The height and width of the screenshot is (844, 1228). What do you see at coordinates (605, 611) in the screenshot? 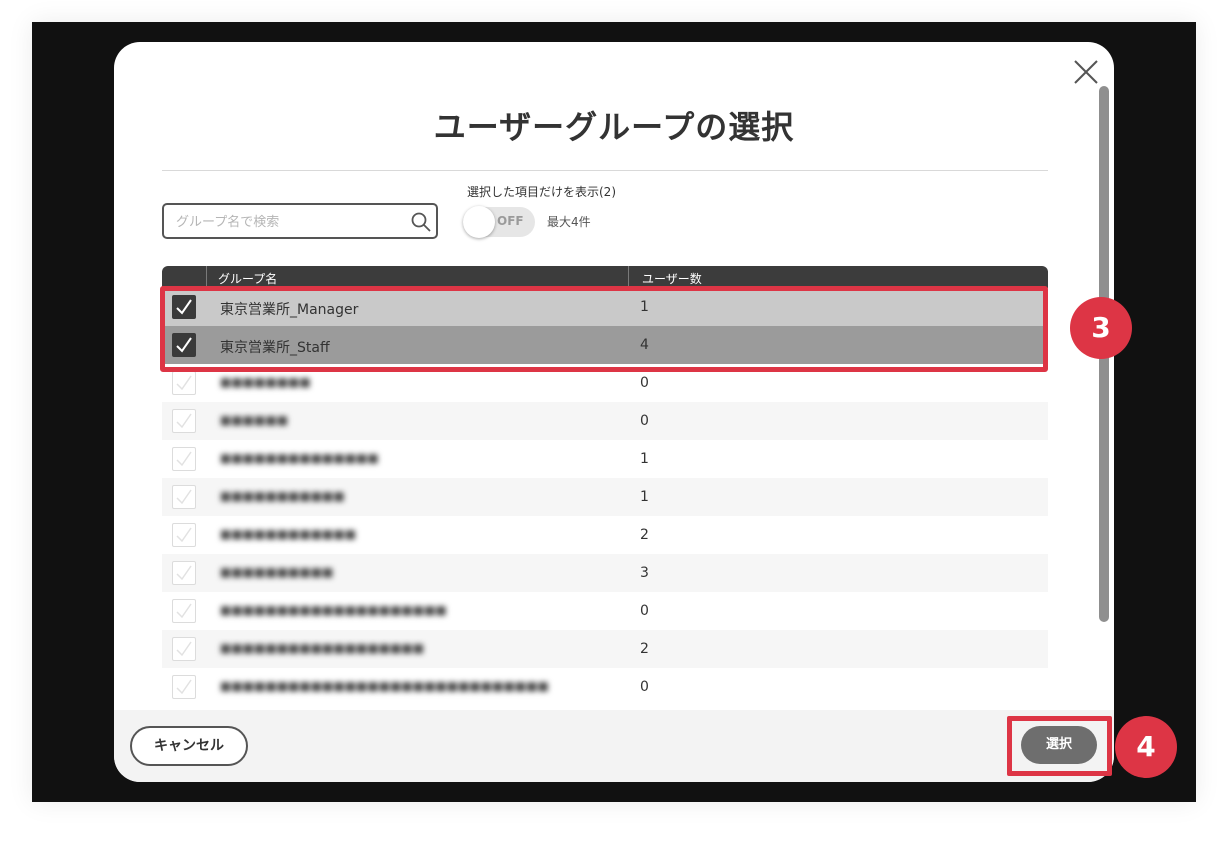
I see `table-row: ■■■■■■■■■■■■■■■■■■■■ 0` at bounding box center [605, 611].